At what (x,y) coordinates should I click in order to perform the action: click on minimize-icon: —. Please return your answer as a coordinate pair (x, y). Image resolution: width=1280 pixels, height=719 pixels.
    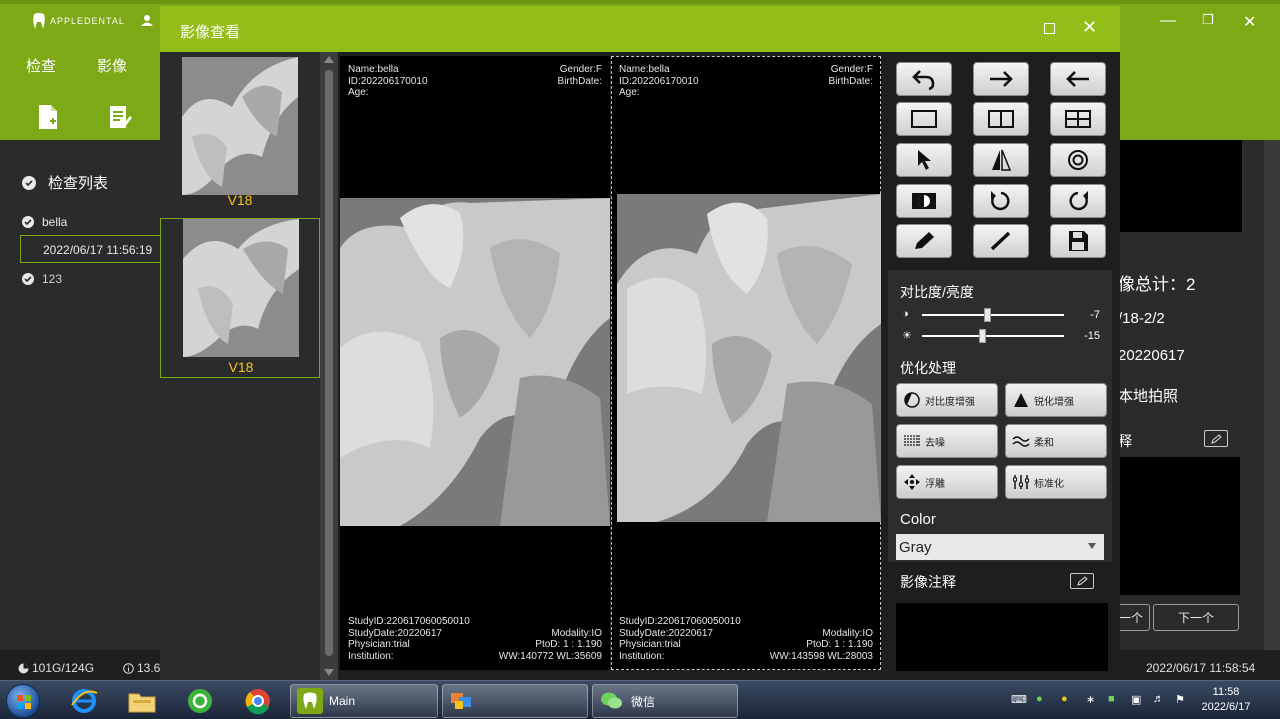
    Looking at the image, I should click on (1168, 21).